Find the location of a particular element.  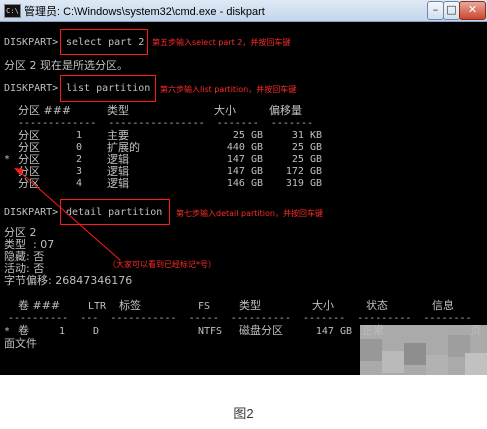

vol-cell: 卷 is located at coordinates (23, 330).